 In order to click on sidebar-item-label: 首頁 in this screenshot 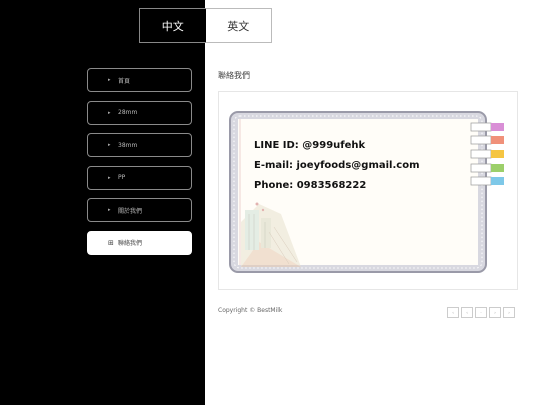, I will do `click(124, 81)`.